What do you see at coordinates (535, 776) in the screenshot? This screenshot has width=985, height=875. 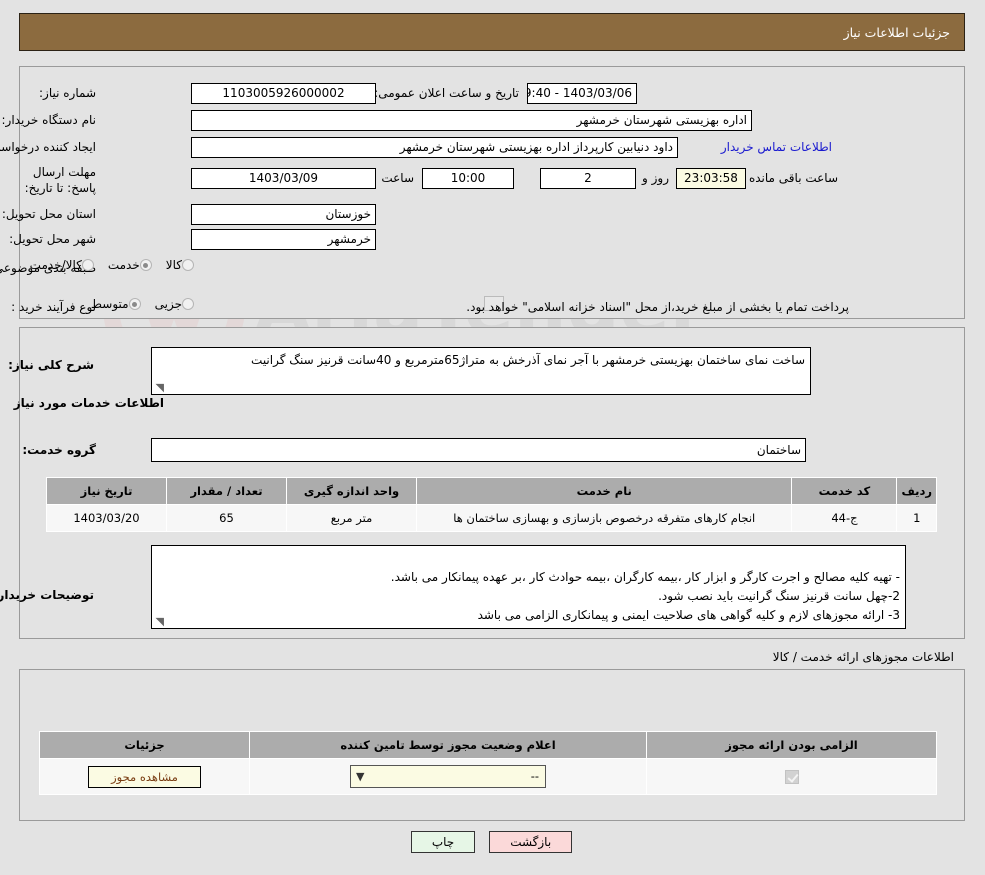 I see `license-status-value: --` at bounding box center [535, 776].